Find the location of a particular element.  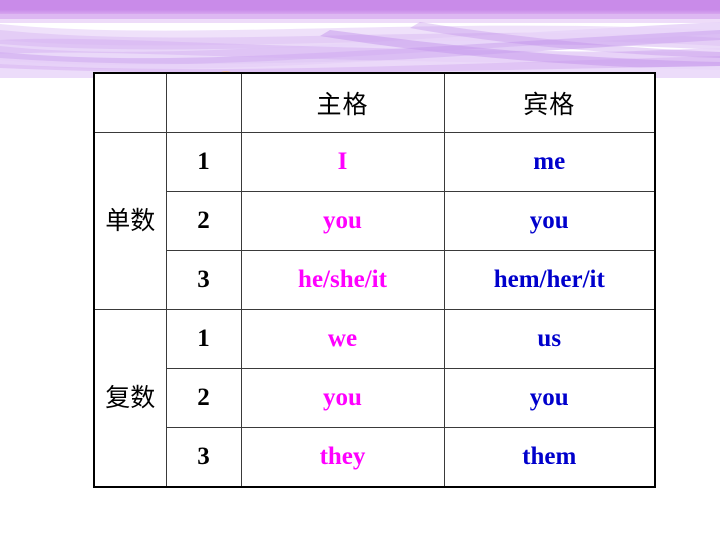

purple-ribbon-banner is located at coordinates (360, 39).